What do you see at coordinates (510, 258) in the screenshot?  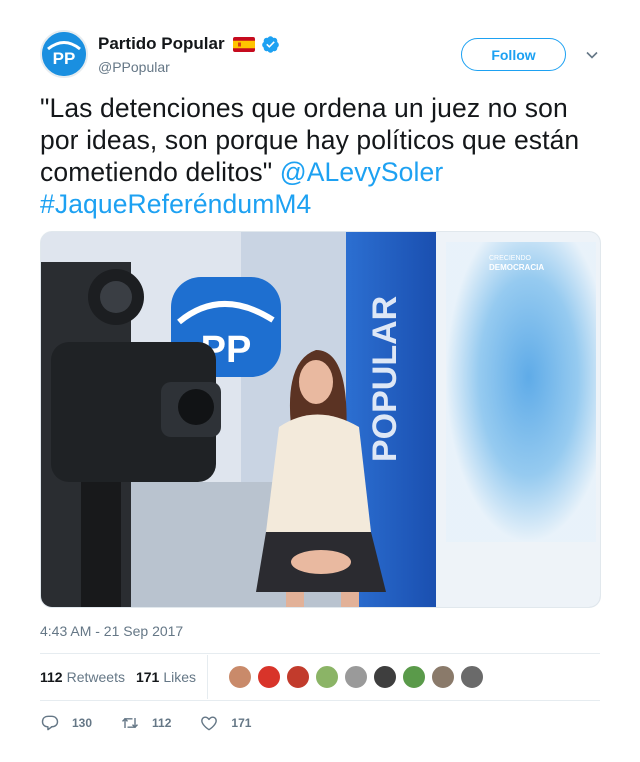 I see `banner-text-1: CRECIENDO` at bounding box center [510, 258].